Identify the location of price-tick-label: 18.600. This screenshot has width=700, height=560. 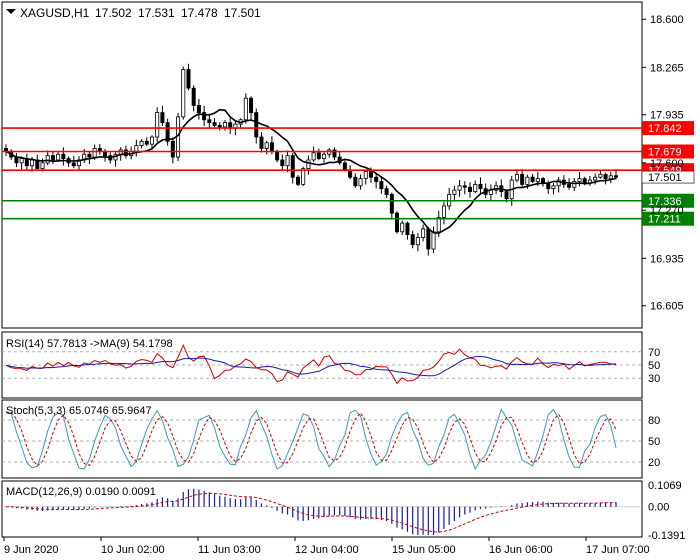
(667, 20).